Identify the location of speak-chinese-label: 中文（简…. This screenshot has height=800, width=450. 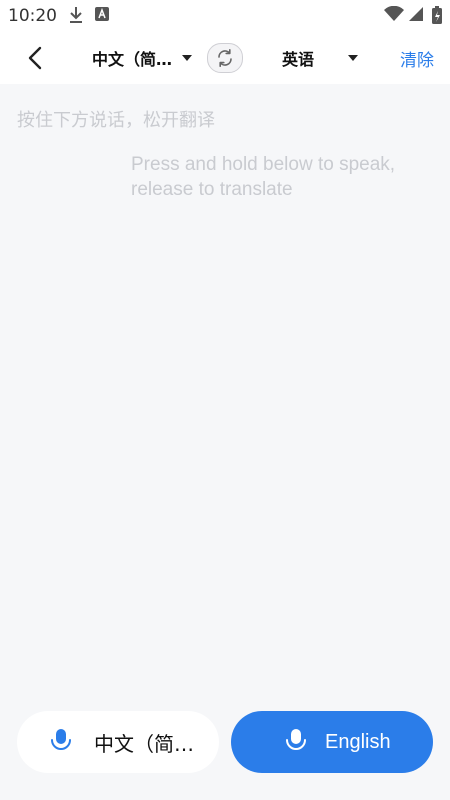
(144, 743).